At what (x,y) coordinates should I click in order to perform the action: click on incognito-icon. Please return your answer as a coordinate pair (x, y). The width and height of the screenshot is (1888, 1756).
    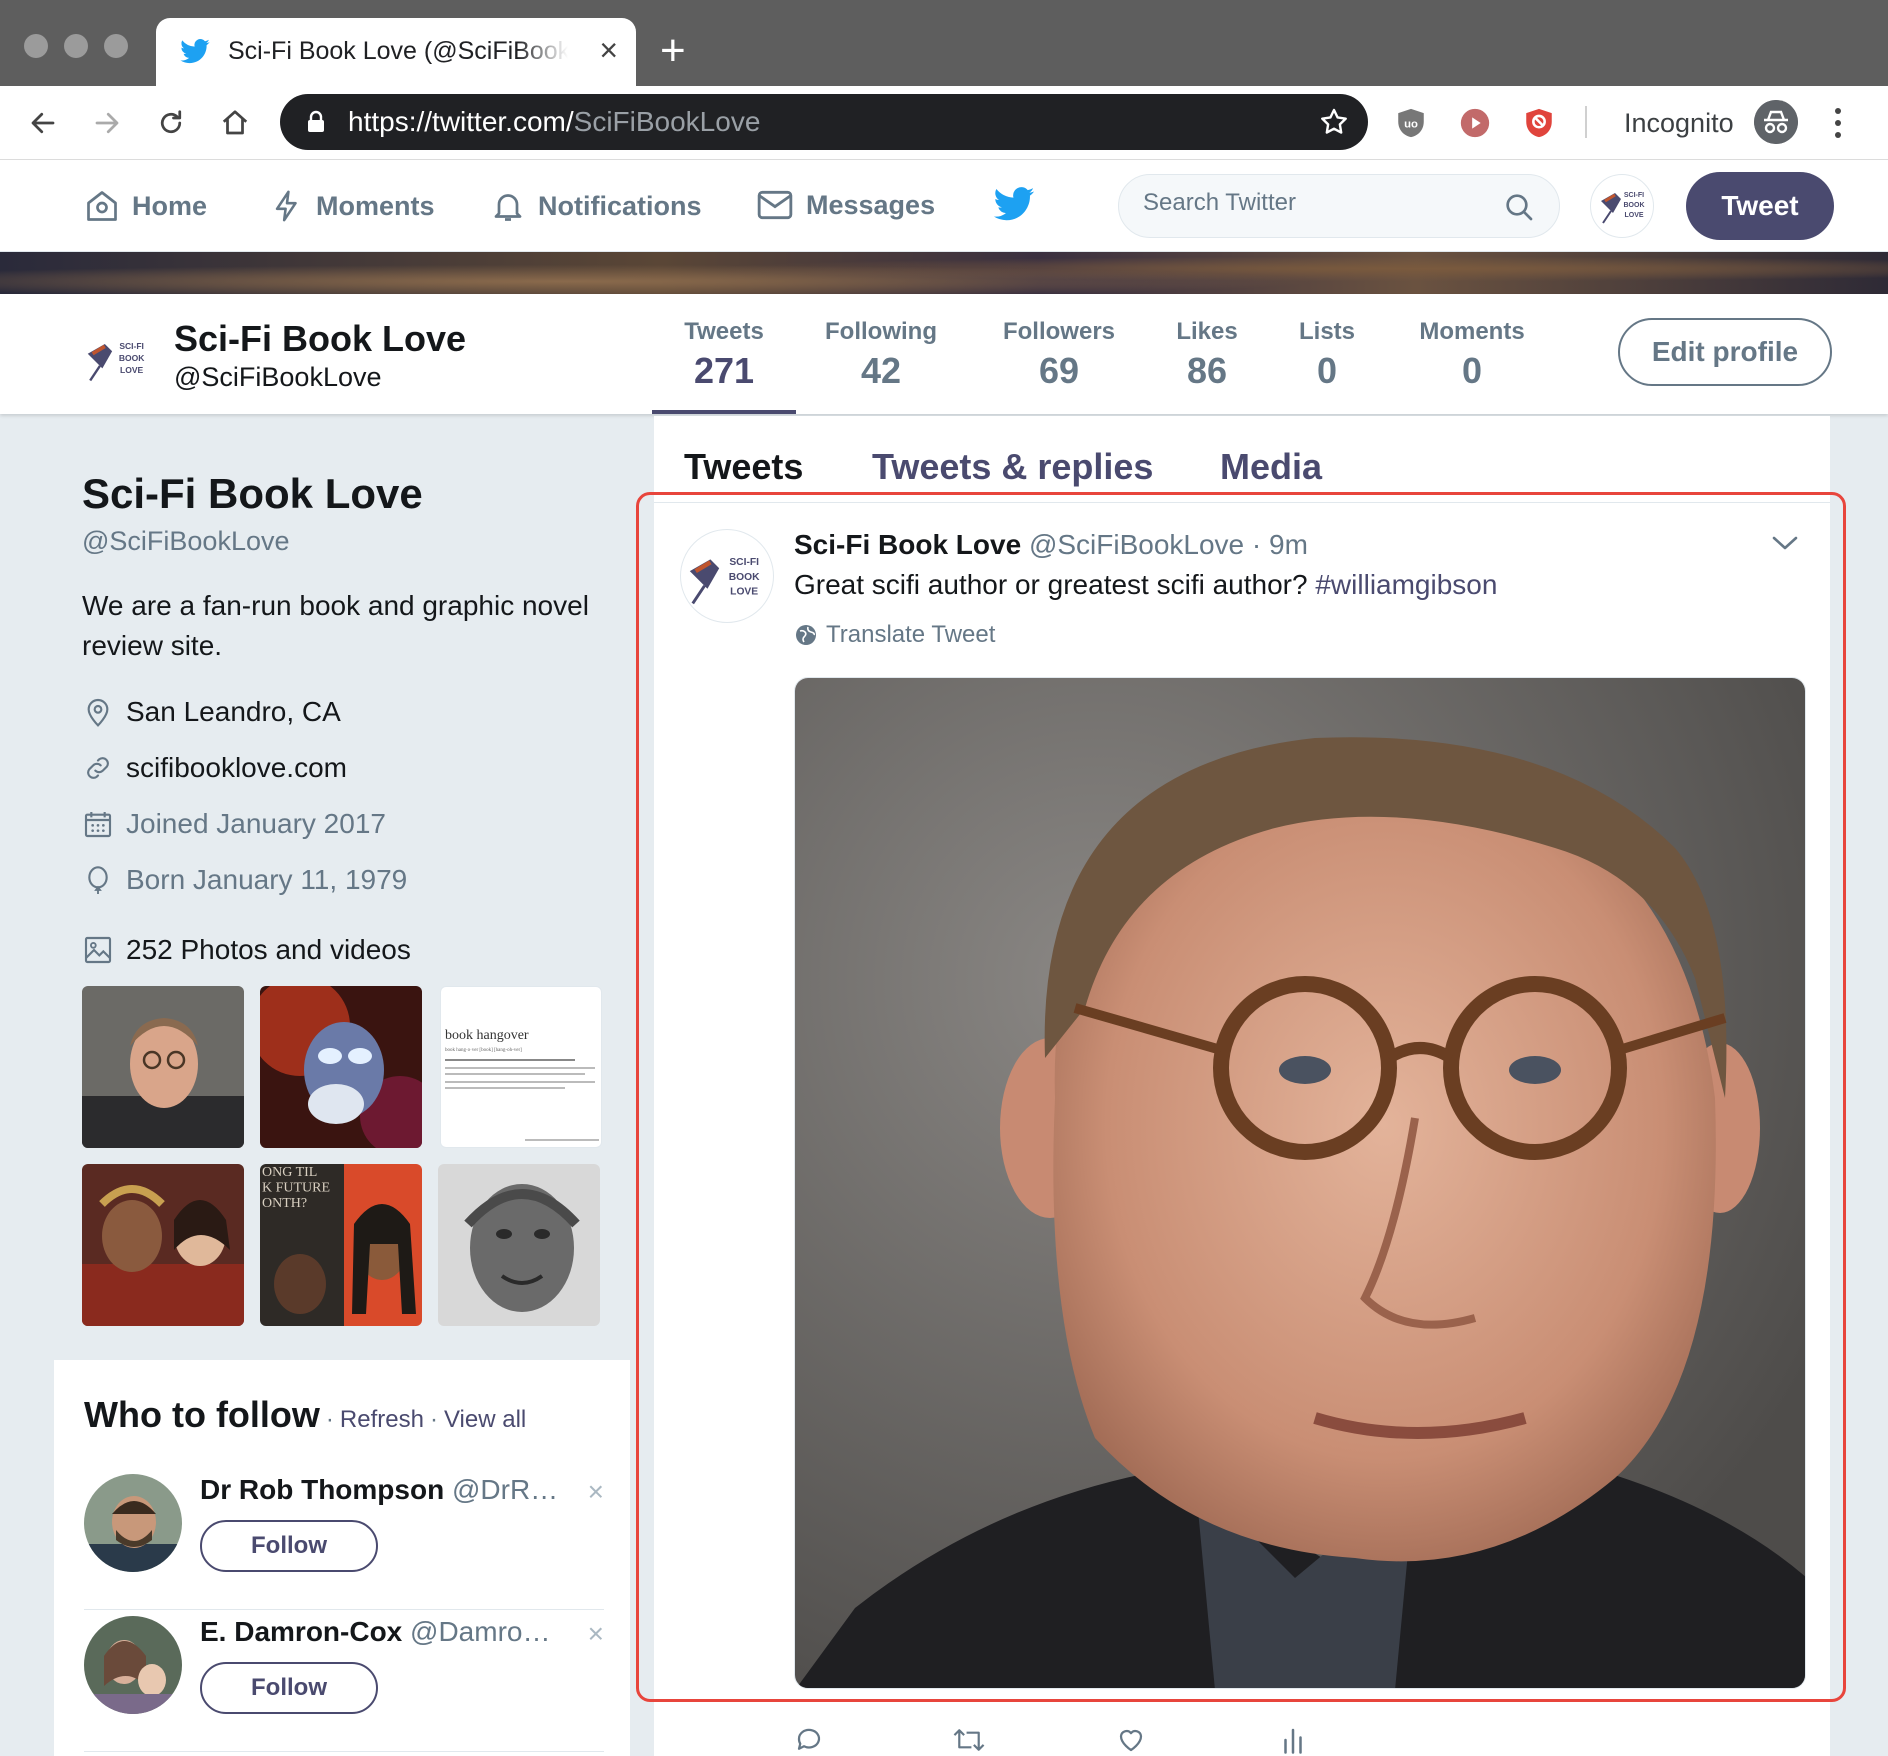
    Looking at the image, I should click on (1776, 122).